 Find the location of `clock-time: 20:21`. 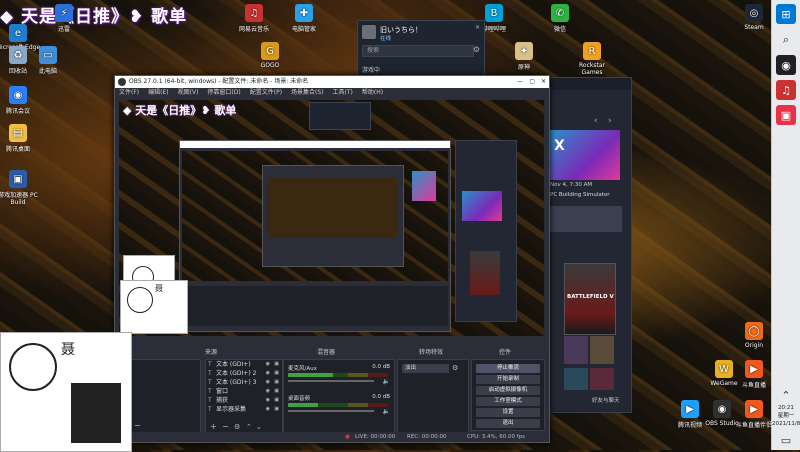

clock-time: 20:21 is located at coordinates (786, 408).